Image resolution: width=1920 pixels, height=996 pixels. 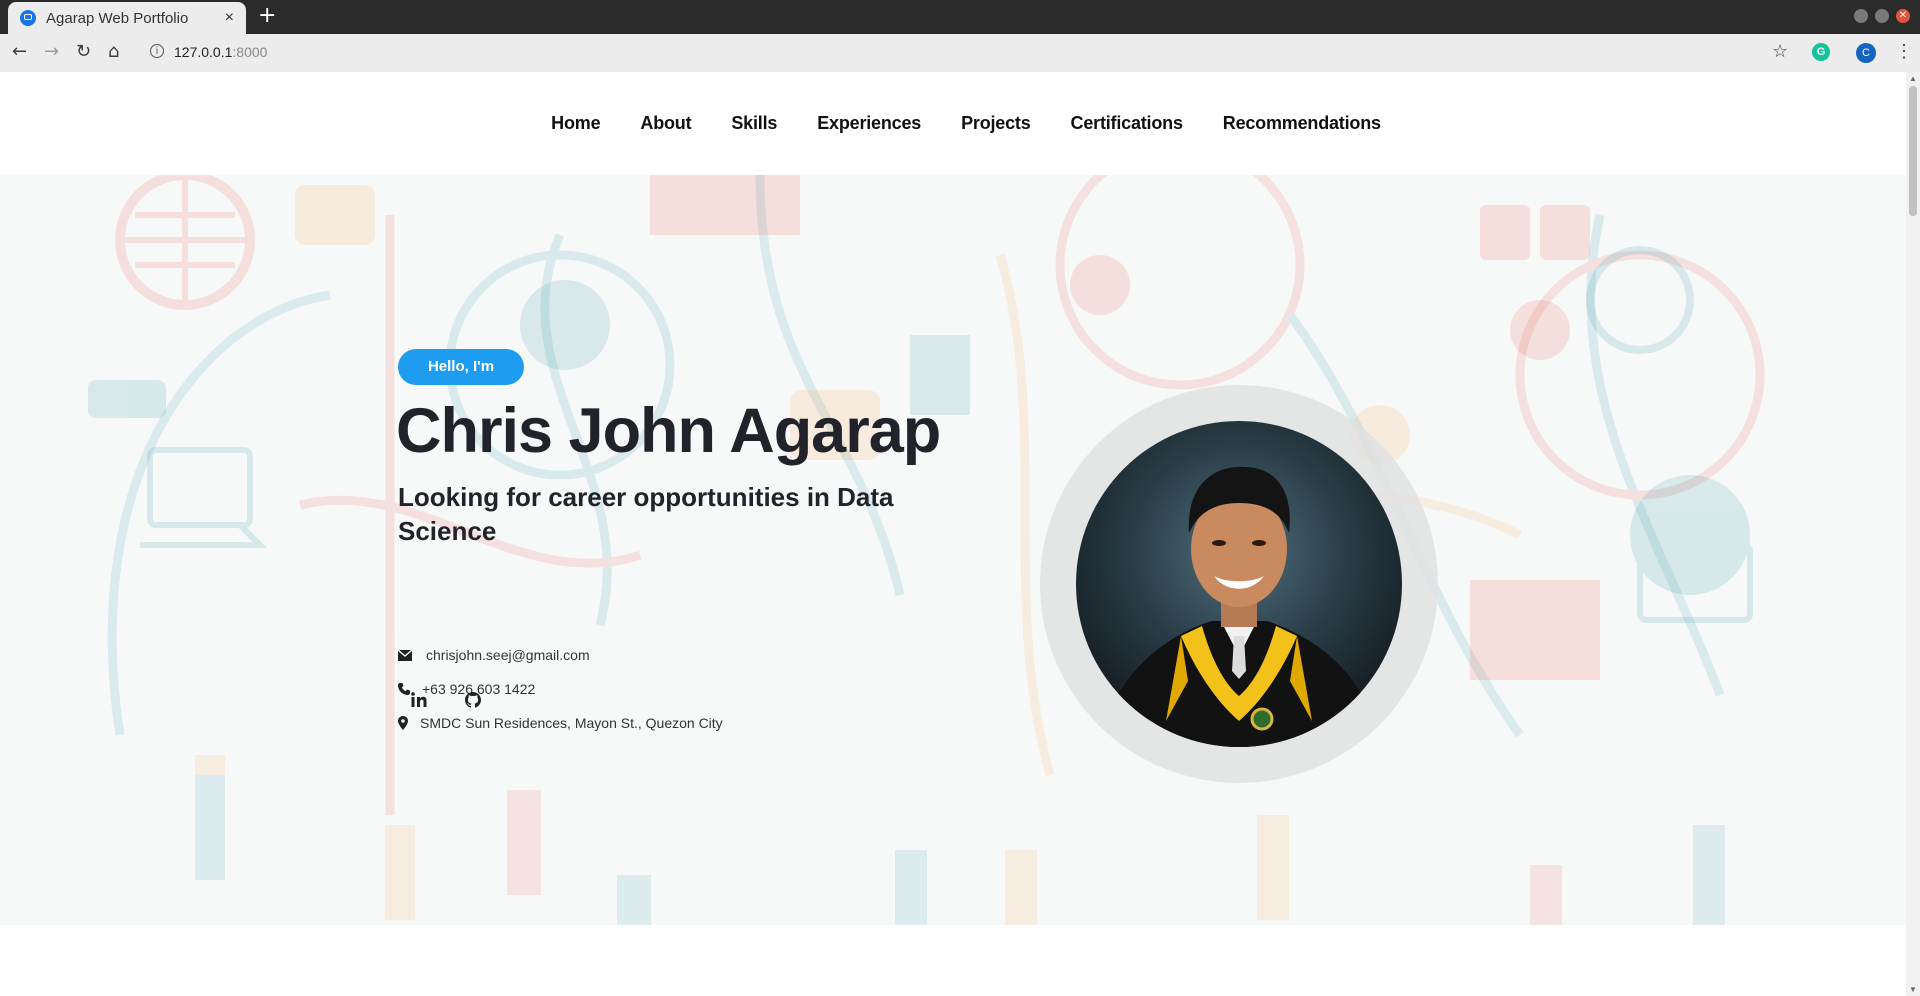 I want to click on scroll-up-arrow-icon: ▲, so click(x=1913, y=78).